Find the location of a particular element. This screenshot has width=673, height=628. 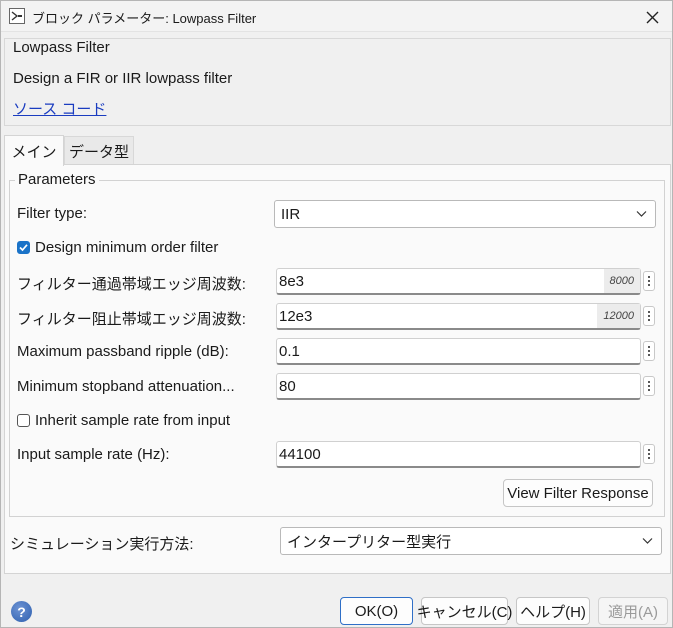

apply-button: 適用(A) is located at coordinates (633, 611).